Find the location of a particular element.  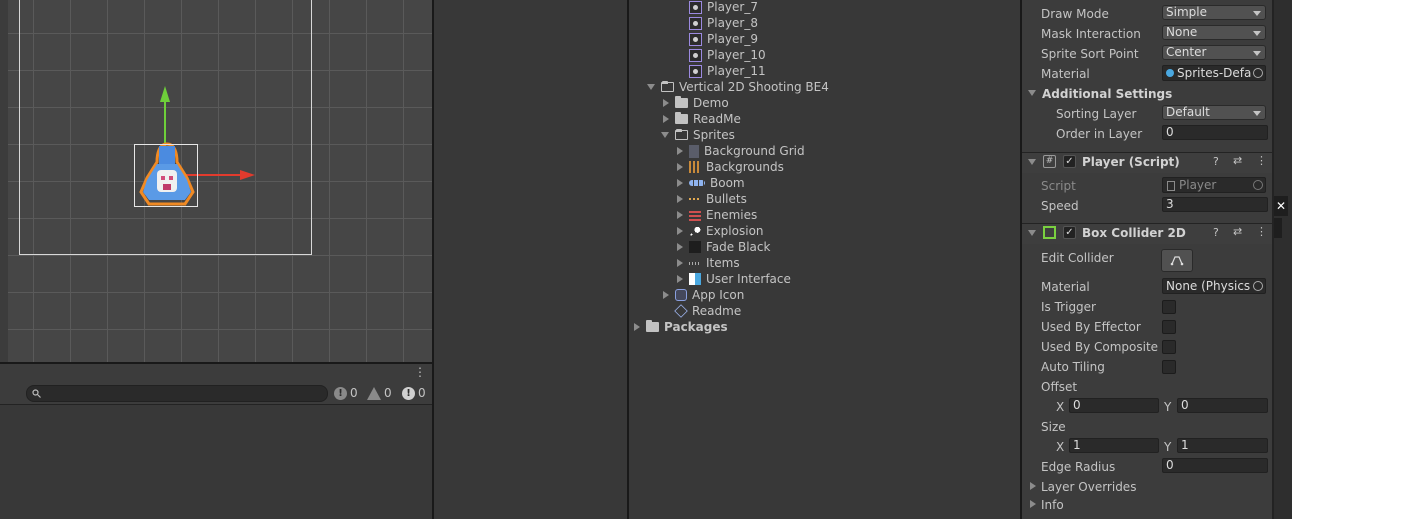

material-label: Material is located at coordinates (1065, 74).